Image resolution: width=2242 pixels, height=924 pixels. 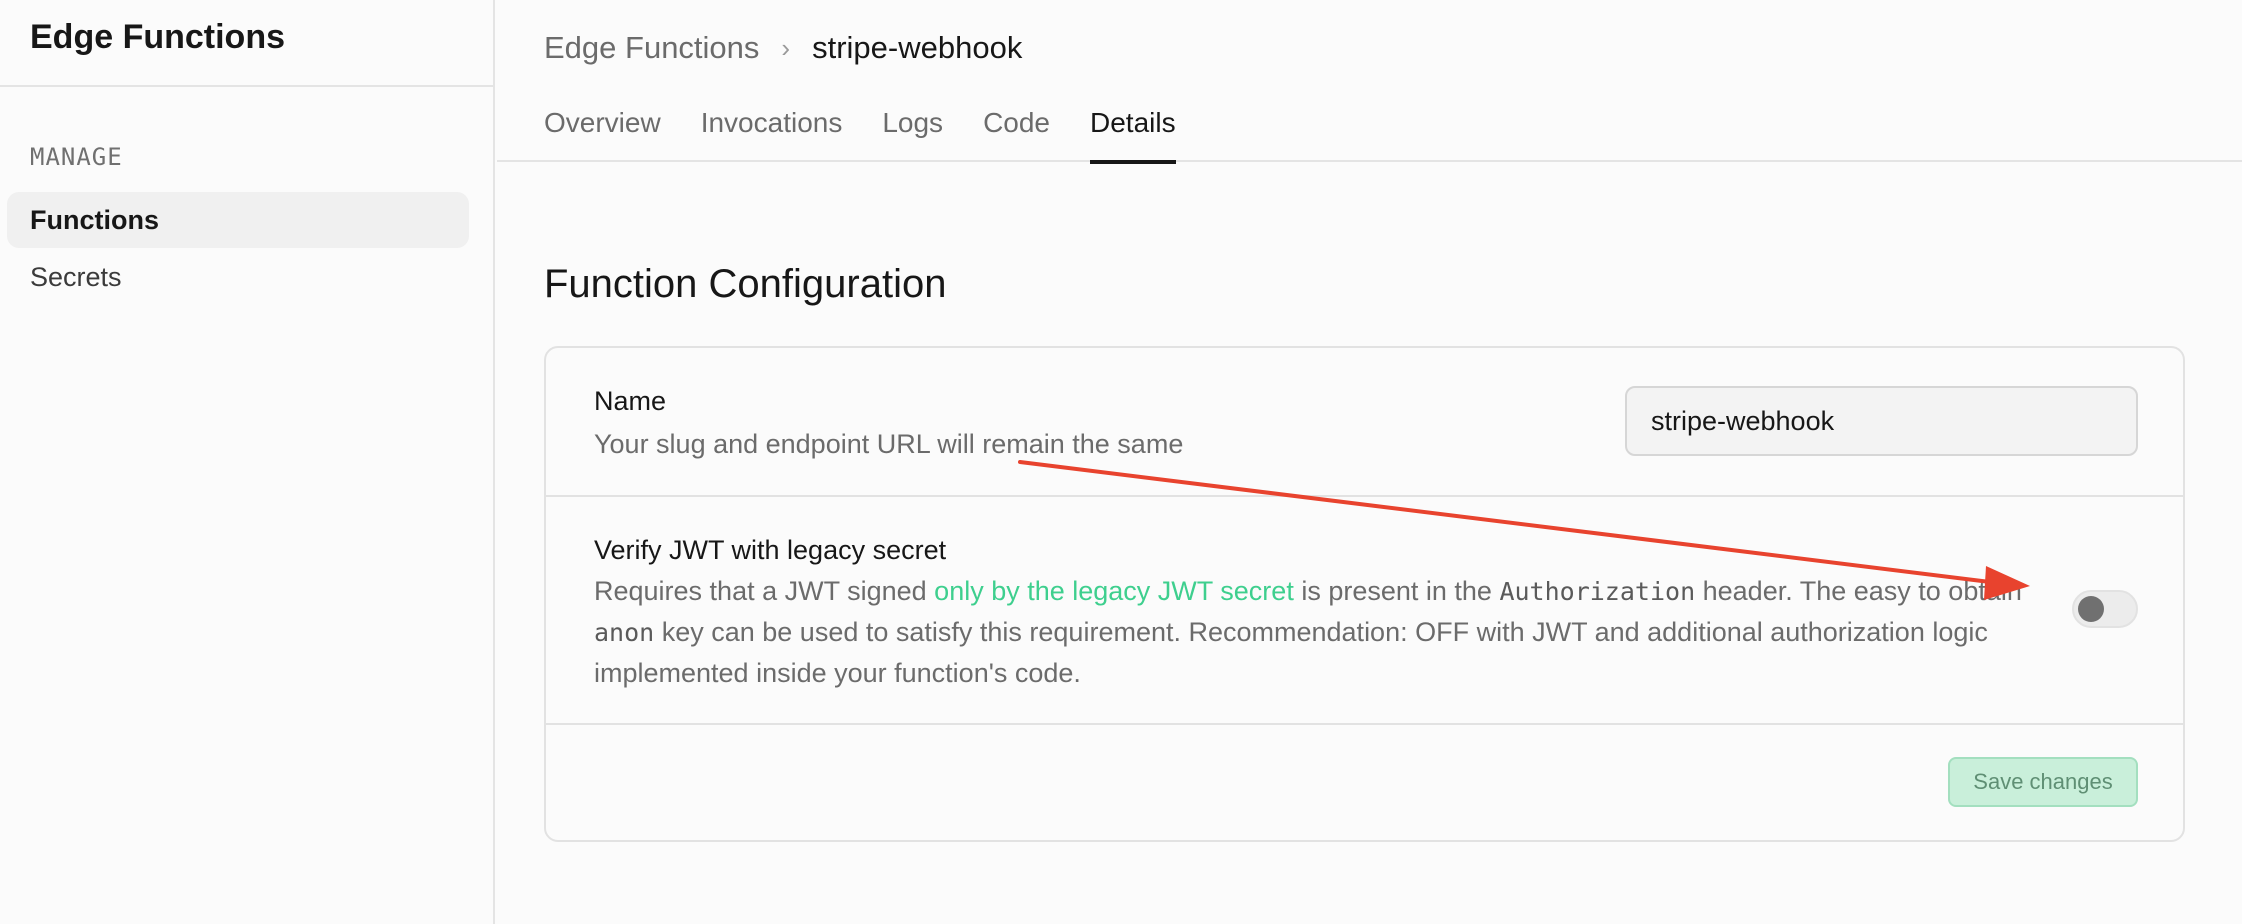 I want to click on tab-details: Details, so click(x=1133, y=134).